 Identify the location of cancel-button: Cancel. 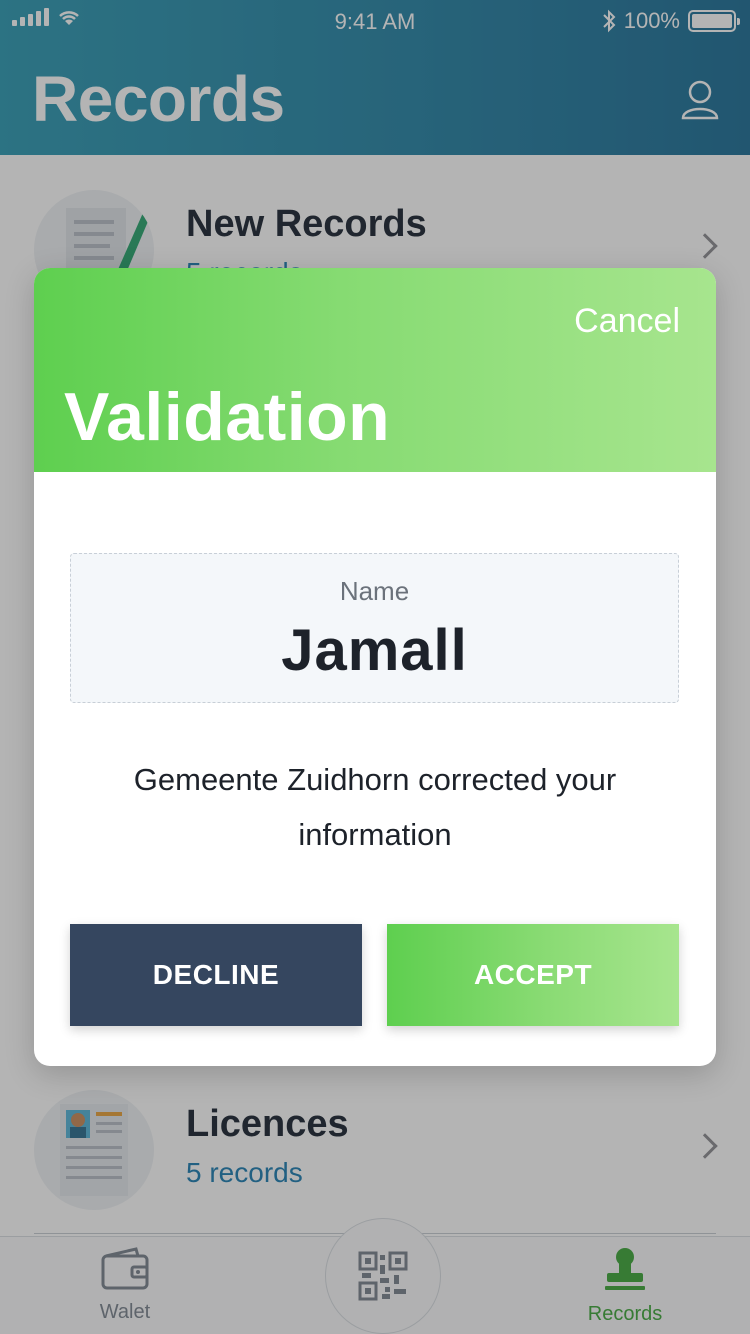
(627, 321).